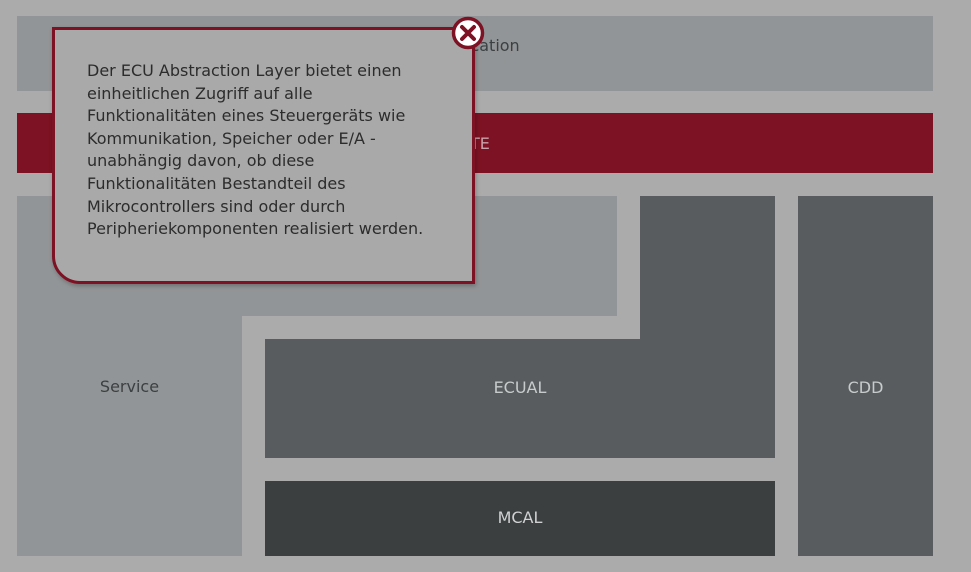 This screenshot has width=971, height=572. I want to click on cdd-layer-block: CDD, so click(865, 376).